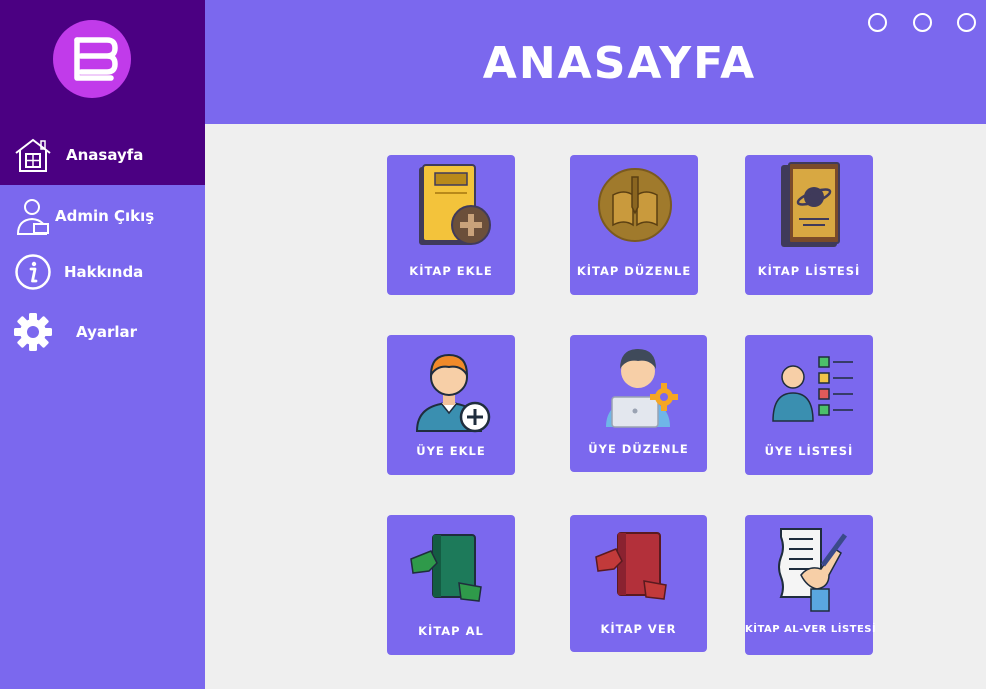  Describe the element at coordinates (451, 451) in the screenshot. I see `tile-label: ÜYE EKLE` at that location.